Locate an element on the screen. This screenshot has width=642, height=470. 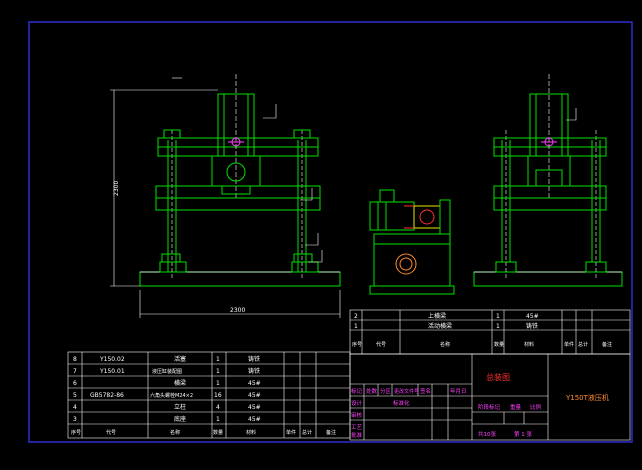
tb-mark: 标记 is located at coordinates (357, 391).